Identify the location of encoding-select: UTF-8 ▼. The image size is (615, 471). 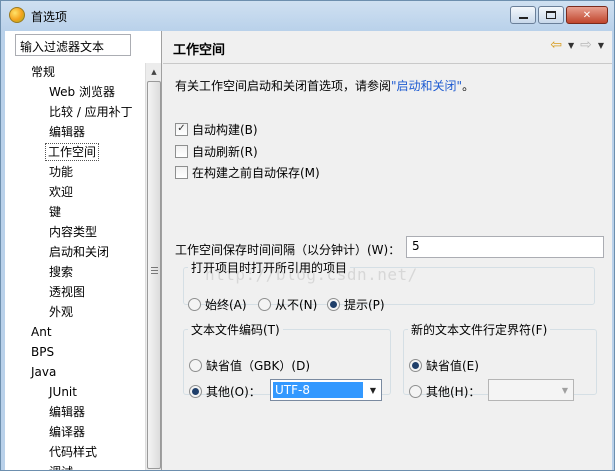
(326, 390).